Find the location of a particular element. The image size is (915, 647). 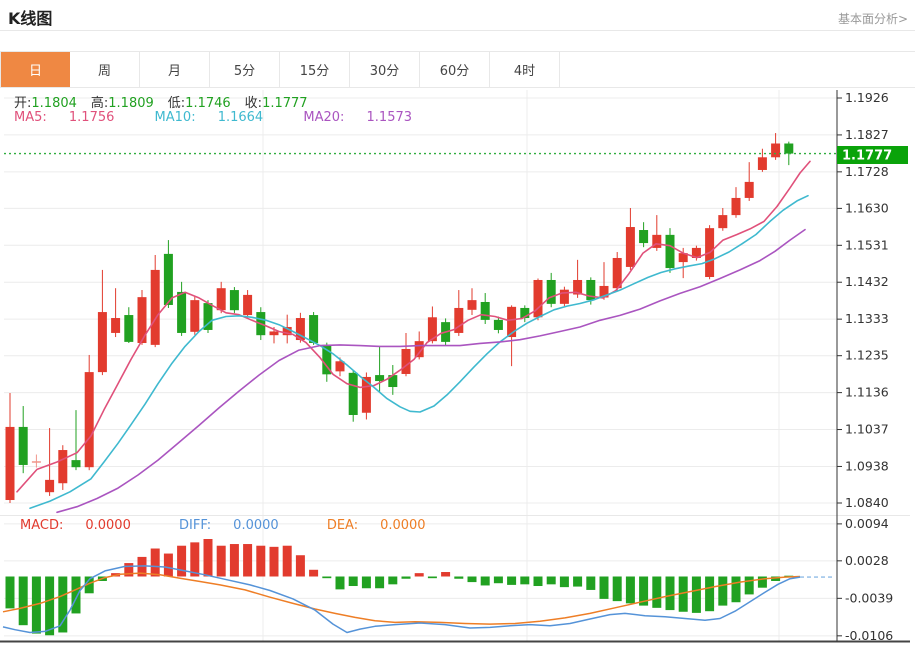

y-axis-label: 1.1432 is located at coordinates (867, 281).